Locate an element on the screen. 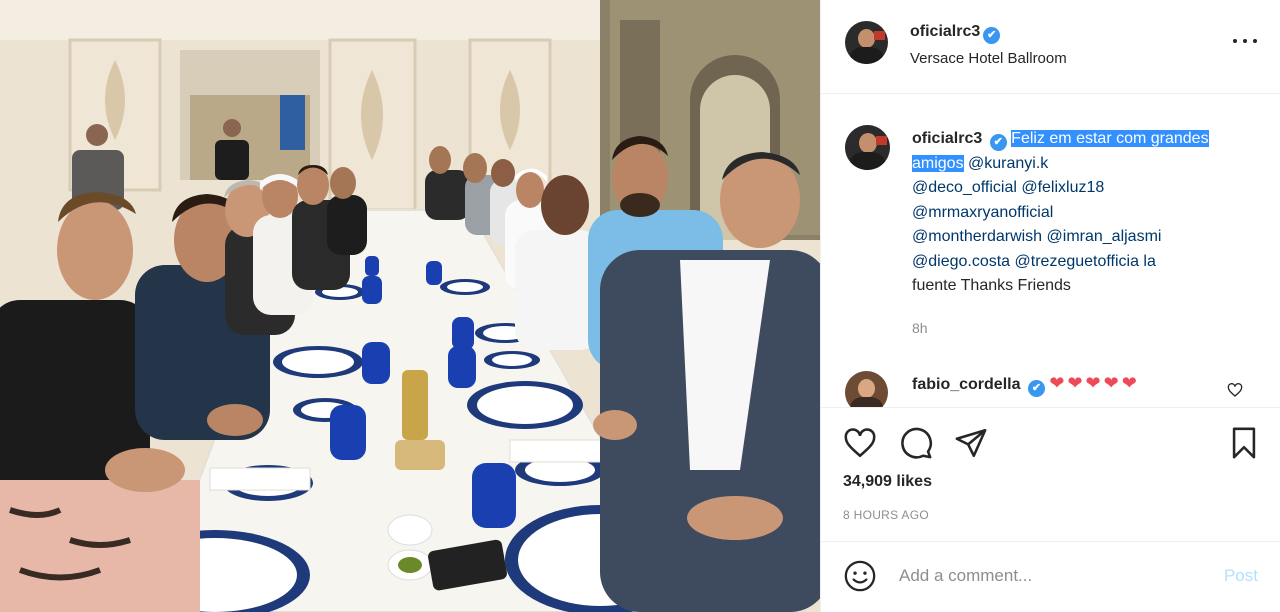 The image size is (1280, 612). post-location: Versace Hotel Ballroom is located at coordinates (988, 58).